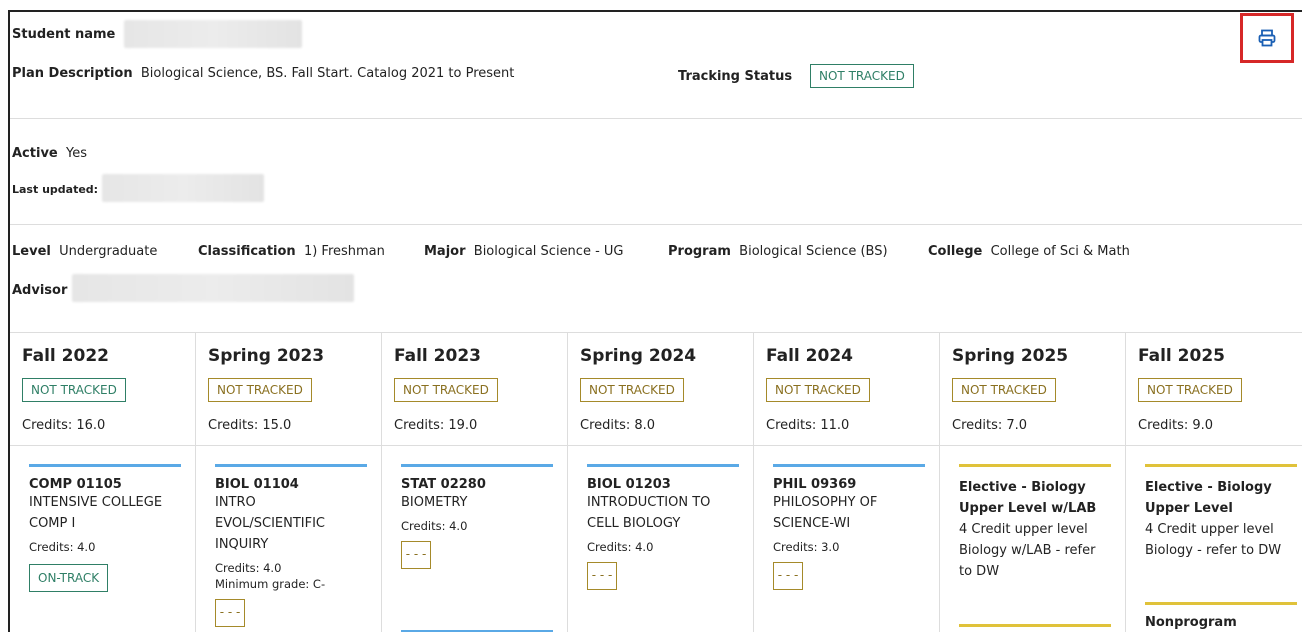 This screenshot has width=1302, height=632. I want to click on plan-description-label: Plan Description, so click(72, 73).